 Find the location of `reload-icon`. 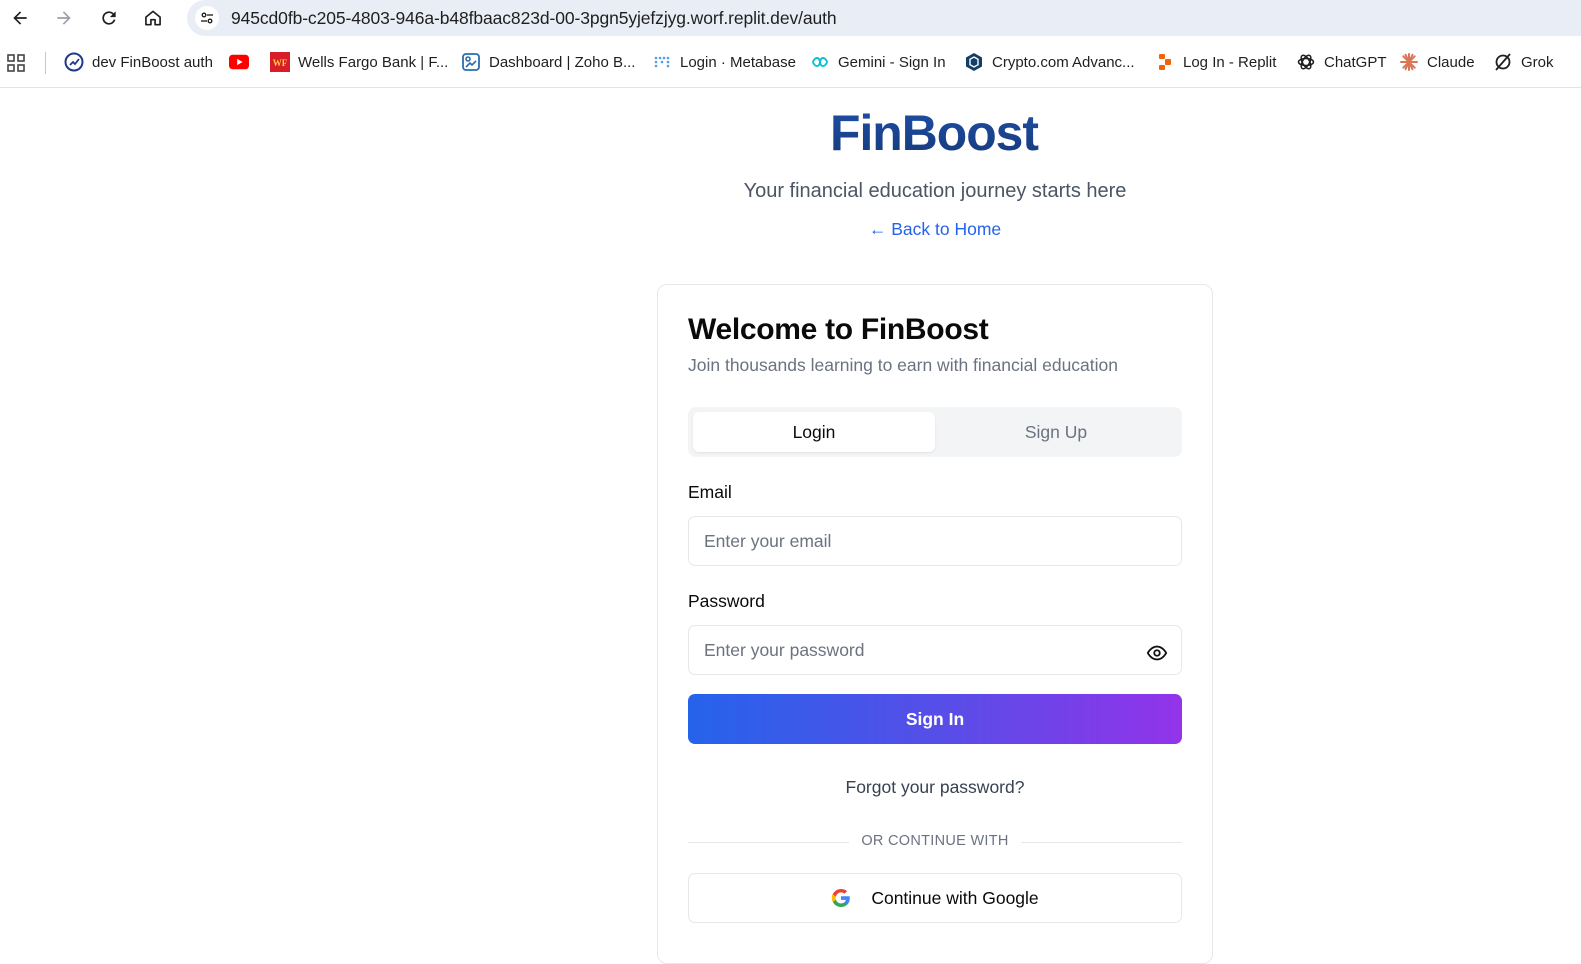

reload-icon is located at coordinates (109, 18).